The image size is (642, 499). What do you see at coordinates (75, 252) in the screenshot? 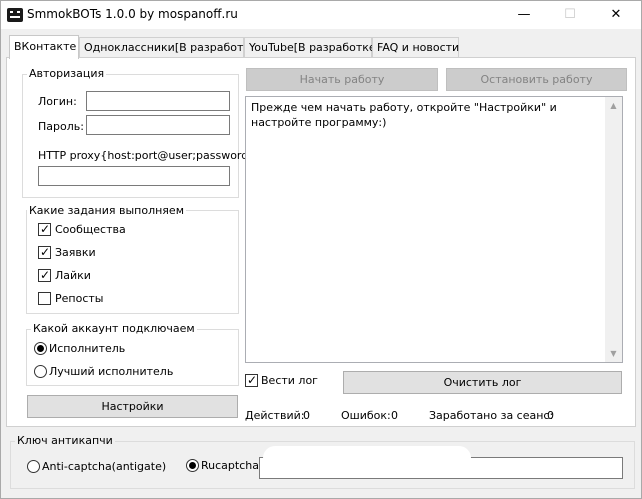
I see `task-requests-label: Заявки` at bounding box center [75, 252].